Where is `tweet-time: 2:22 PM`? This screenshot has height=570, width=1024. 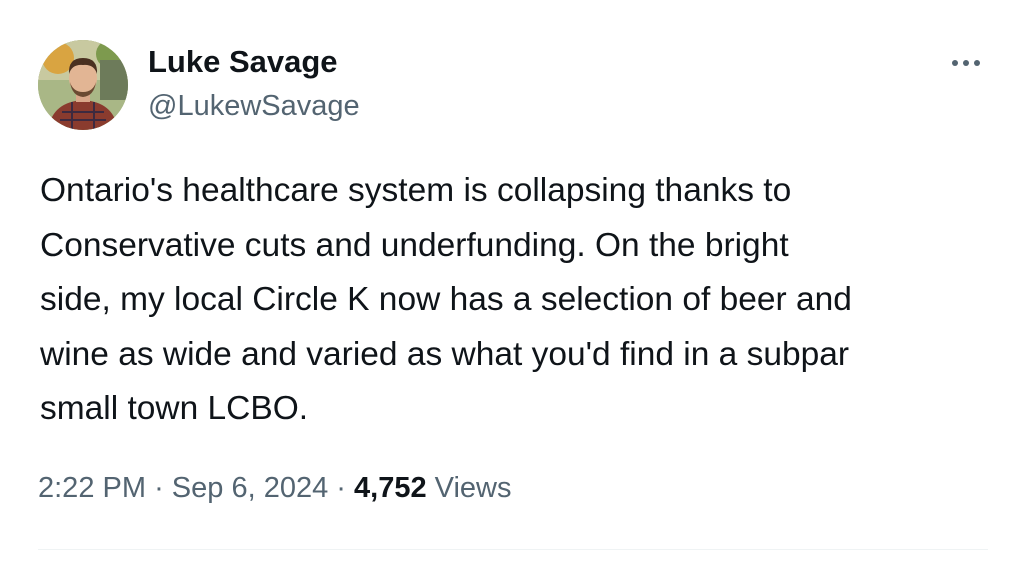
tweet-time: 2:22 PM is located at coordinates (92, 488).